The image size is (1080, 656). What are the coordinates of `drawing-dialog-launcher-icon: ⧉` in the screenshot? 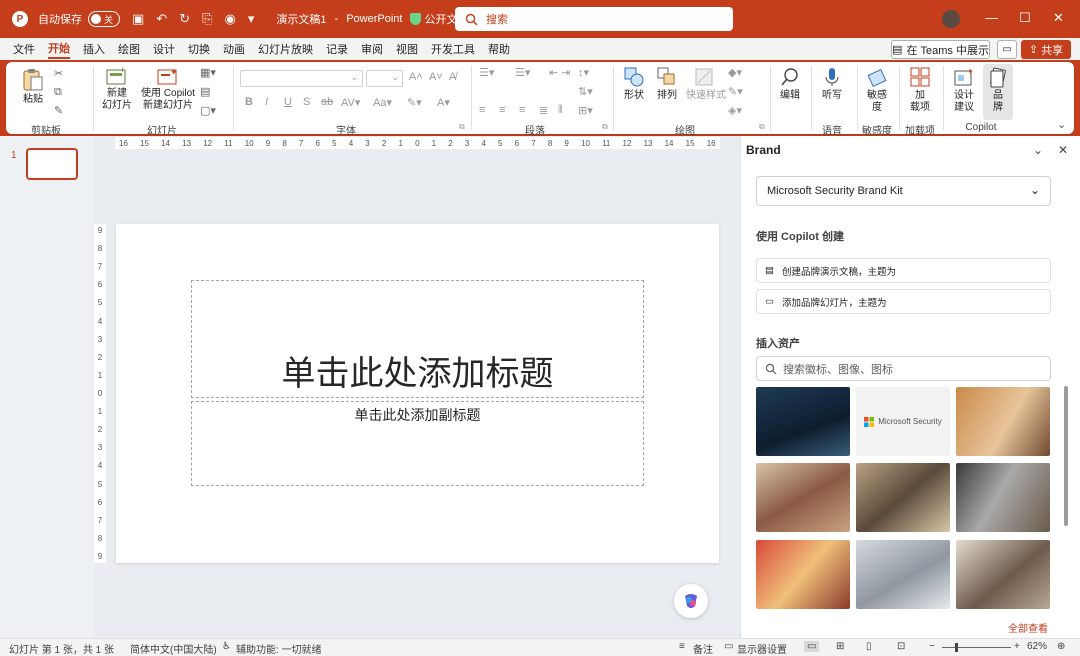 It's located at (762, 127).